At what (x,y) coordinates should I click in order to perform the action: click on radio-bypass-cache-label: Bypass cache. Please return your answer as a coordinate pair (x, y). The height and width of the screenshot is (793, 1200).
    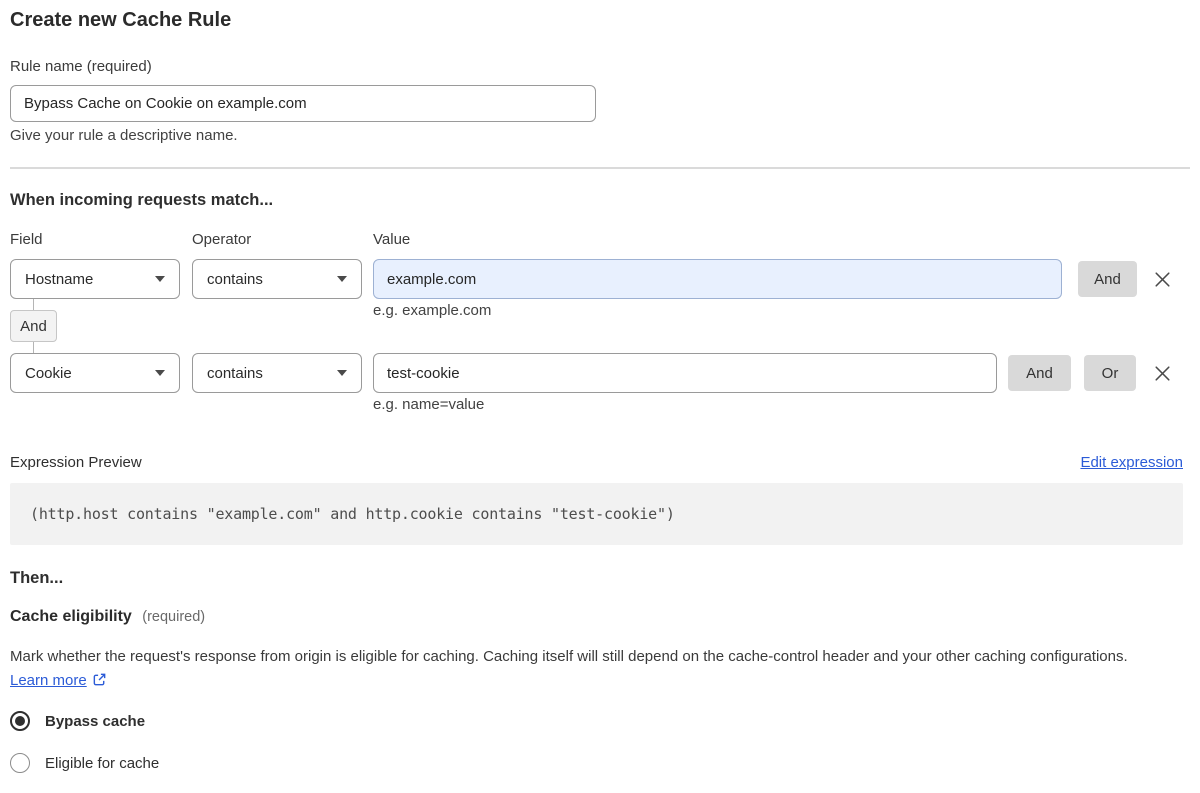
    Looking at the image, I should click on (95, 721).